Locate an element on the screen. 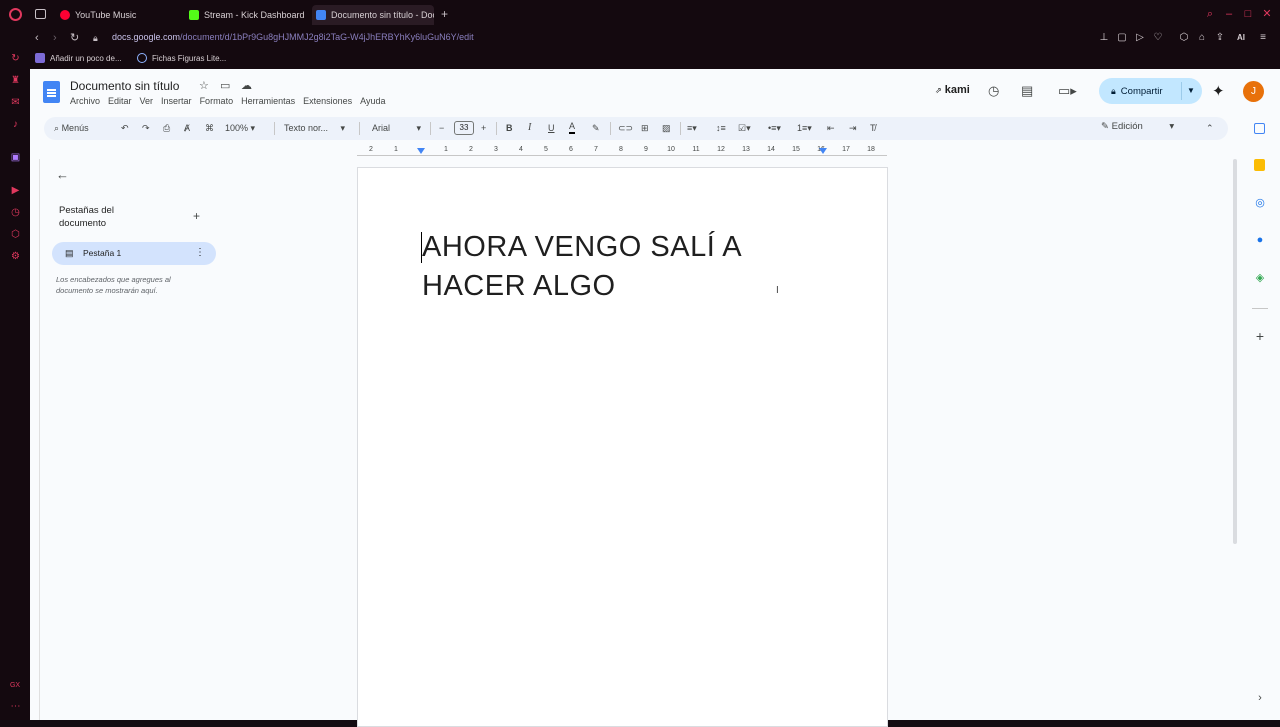 Image resolution: width=1280 pixels, height=727 pixels. bold-icon: B is located at coordinates (509, 128).